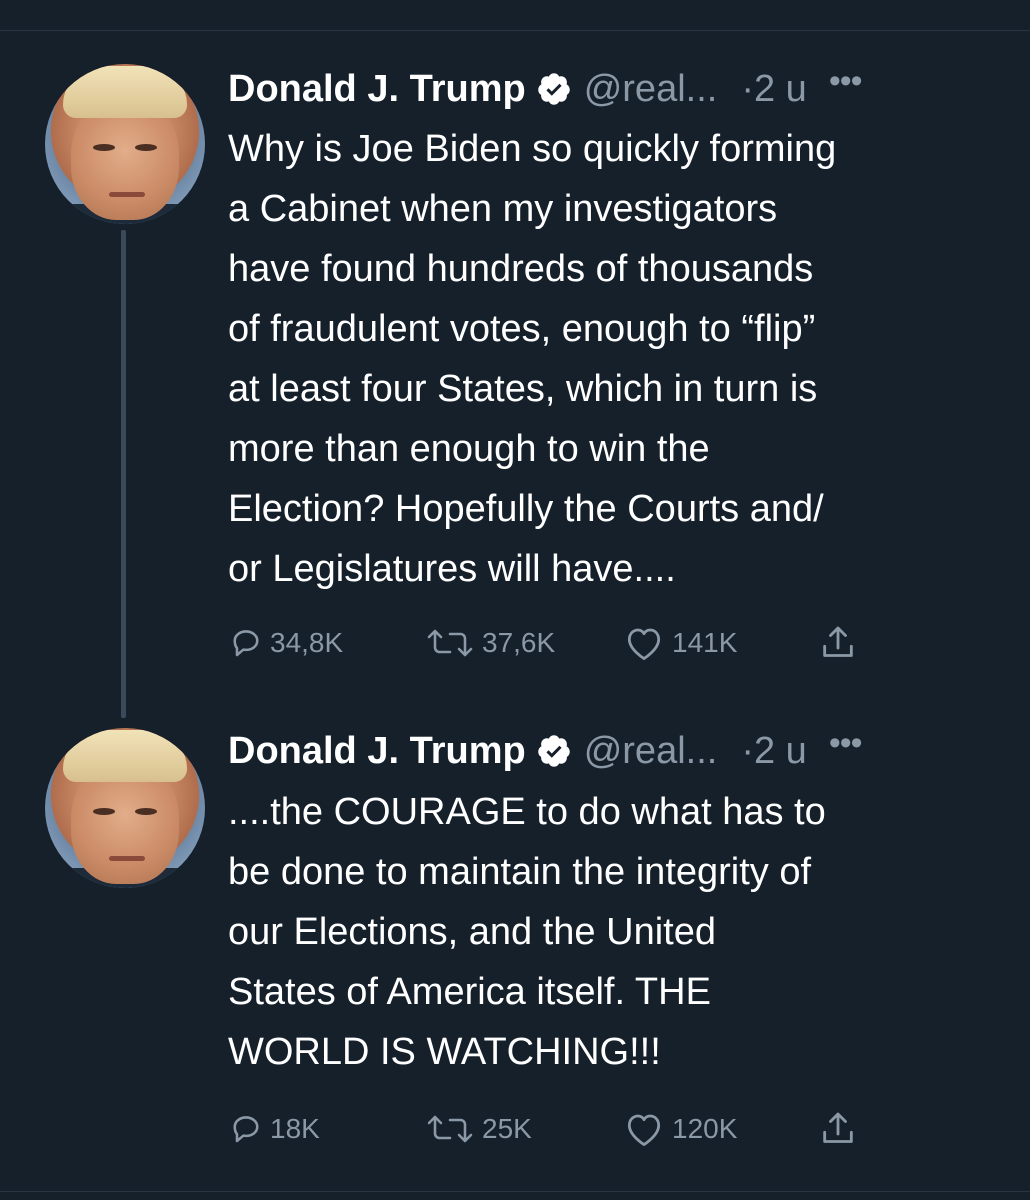  I want to click on thread-line, so click(123, 474).